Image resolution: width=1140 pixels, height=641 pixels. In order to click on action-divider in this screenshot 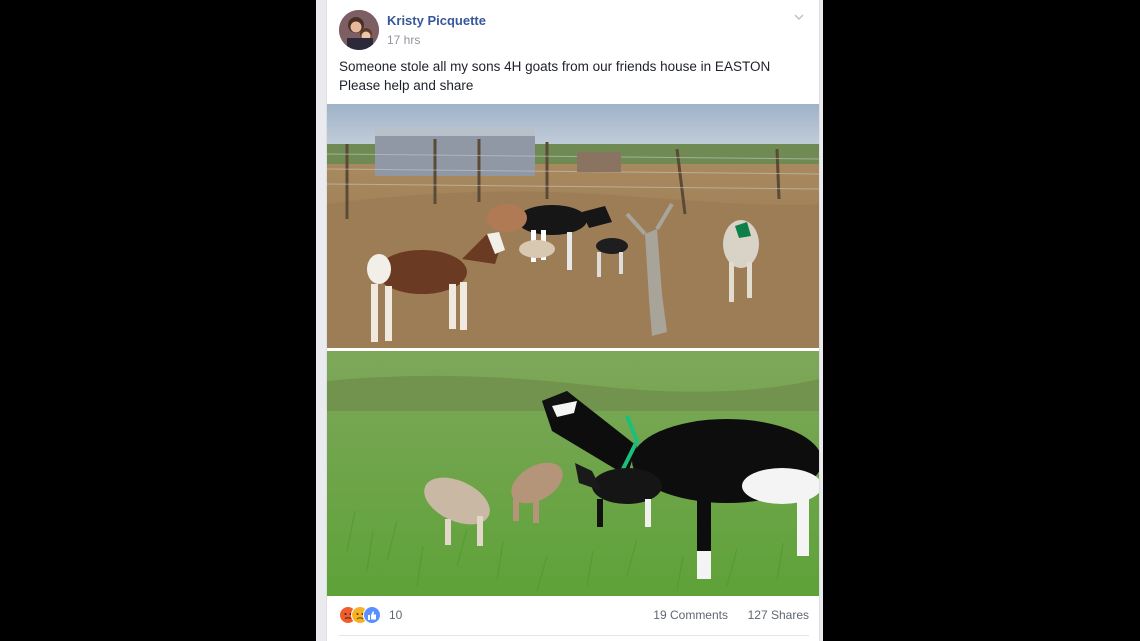, I will do `click(574, 635)`.